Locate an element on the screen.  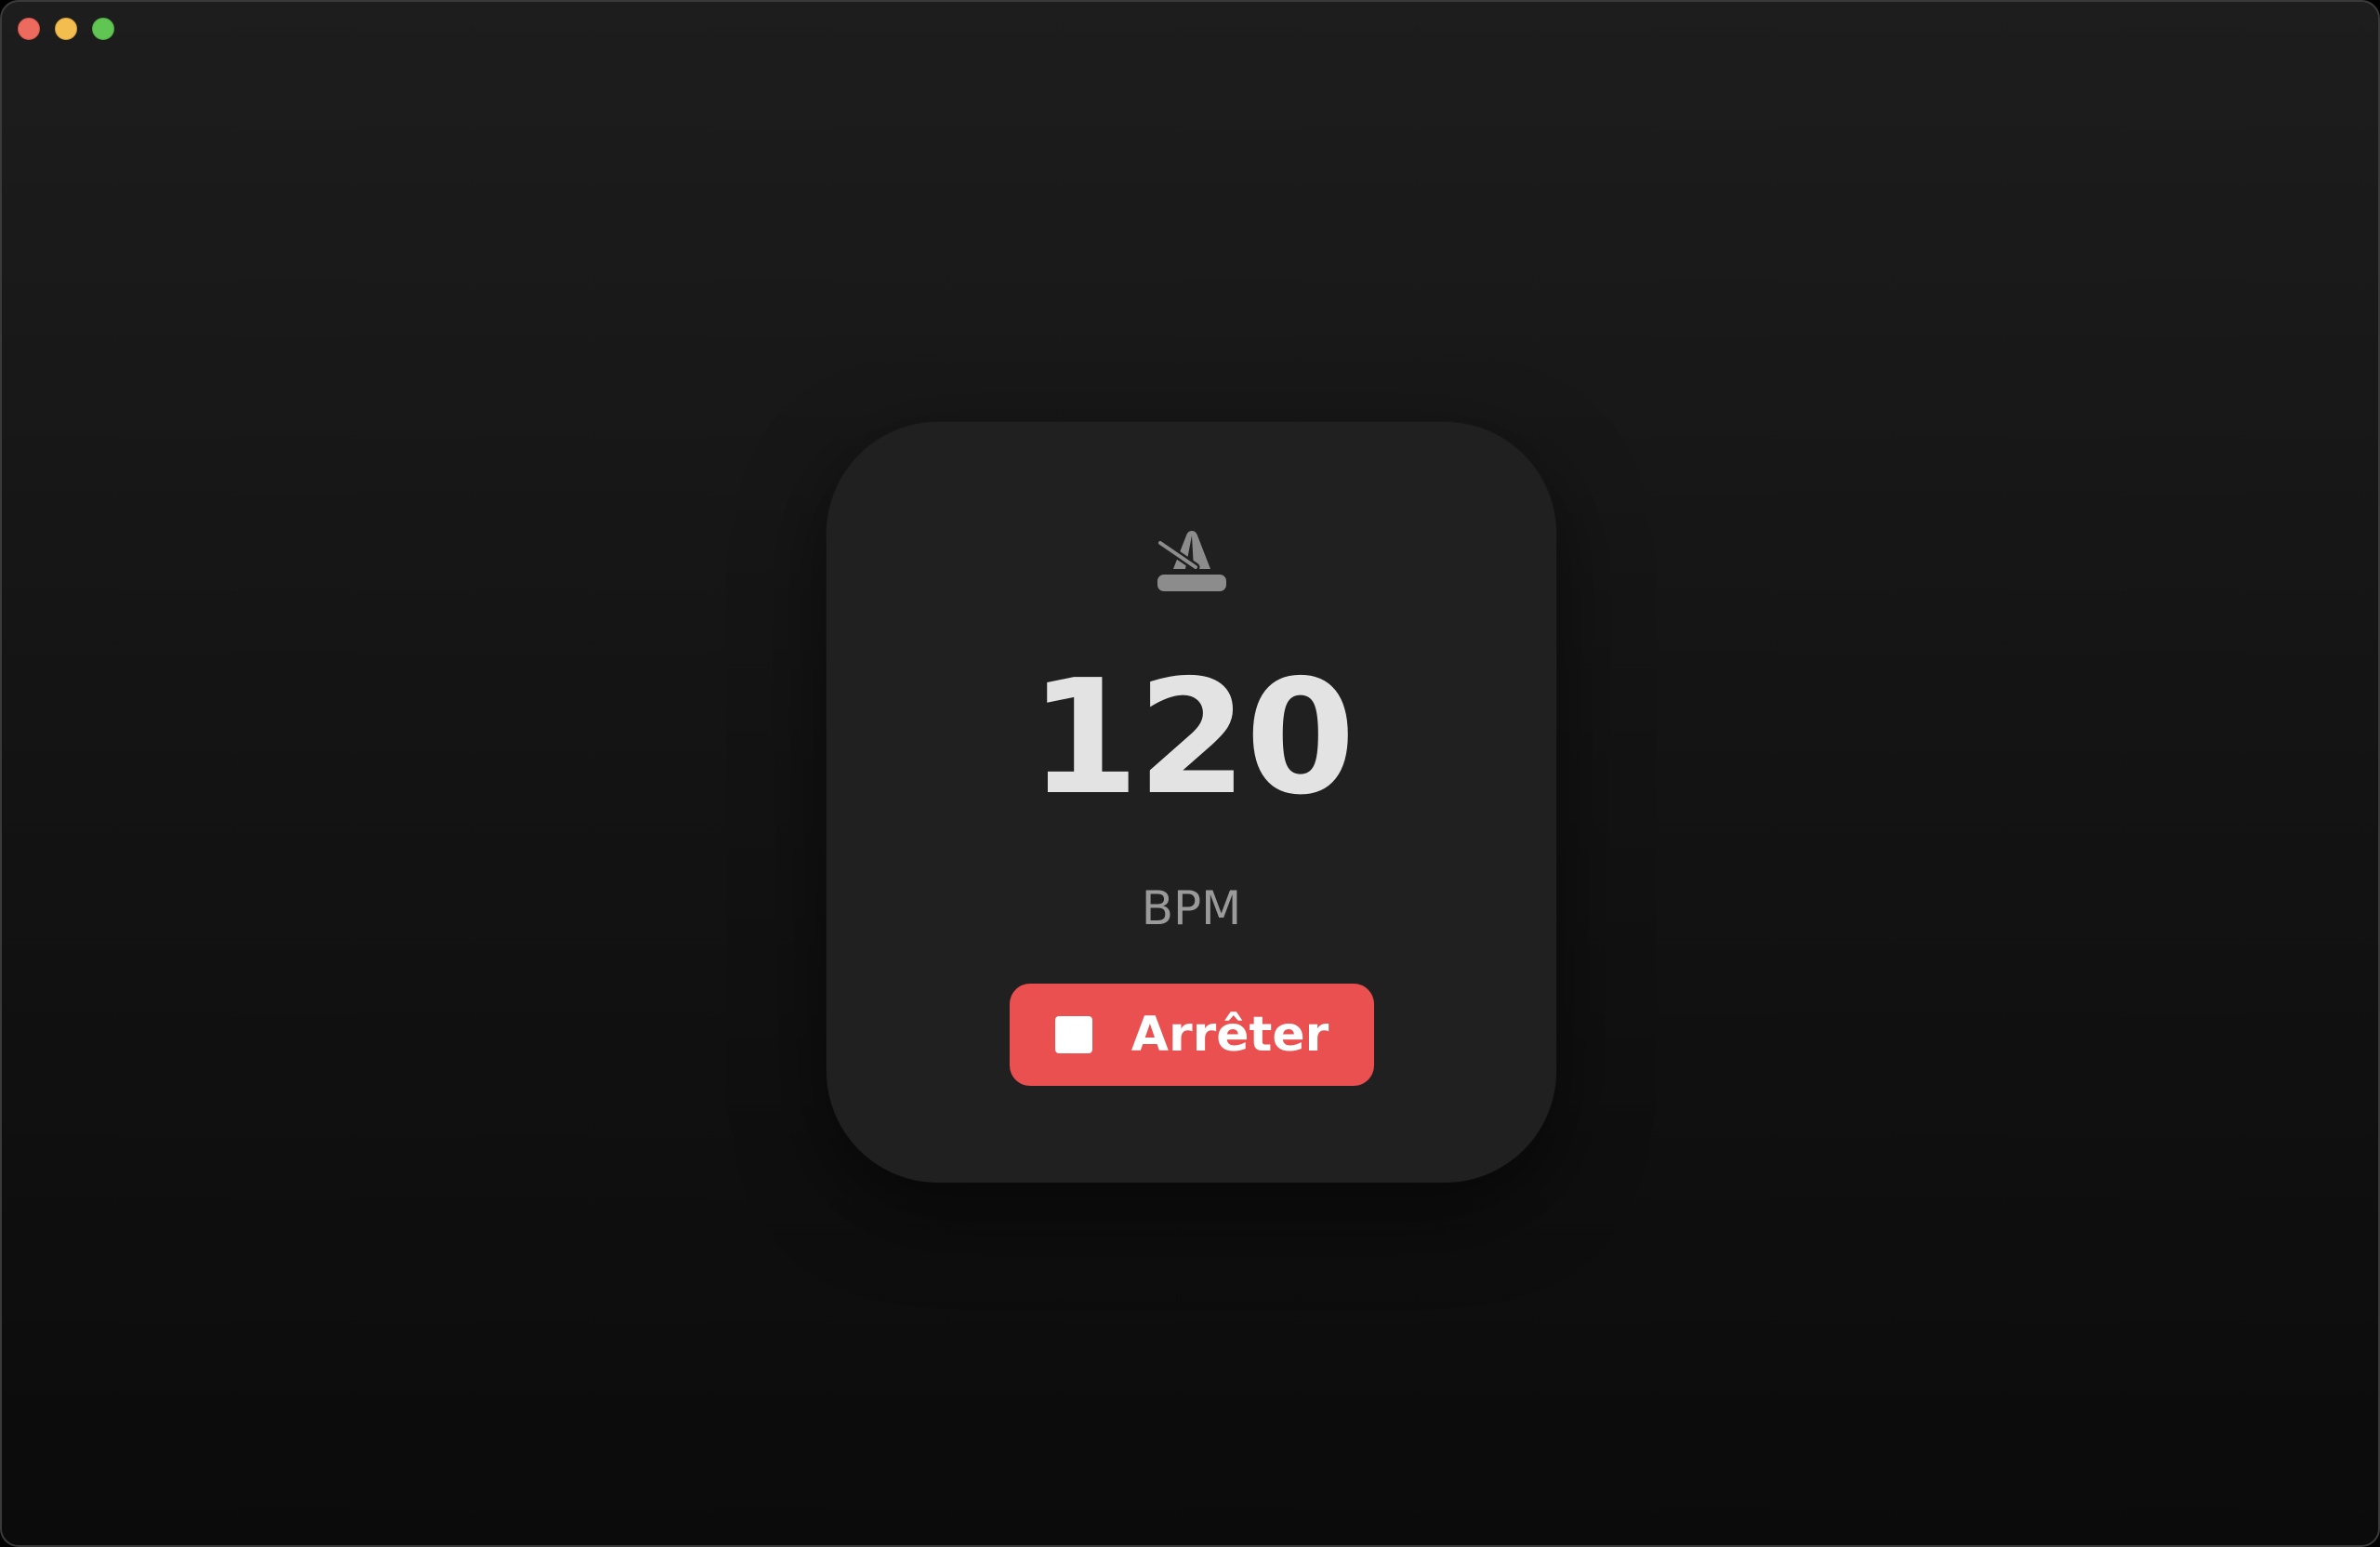
stop-button-label: Arrêter is located at coordinates (1229, 1035).